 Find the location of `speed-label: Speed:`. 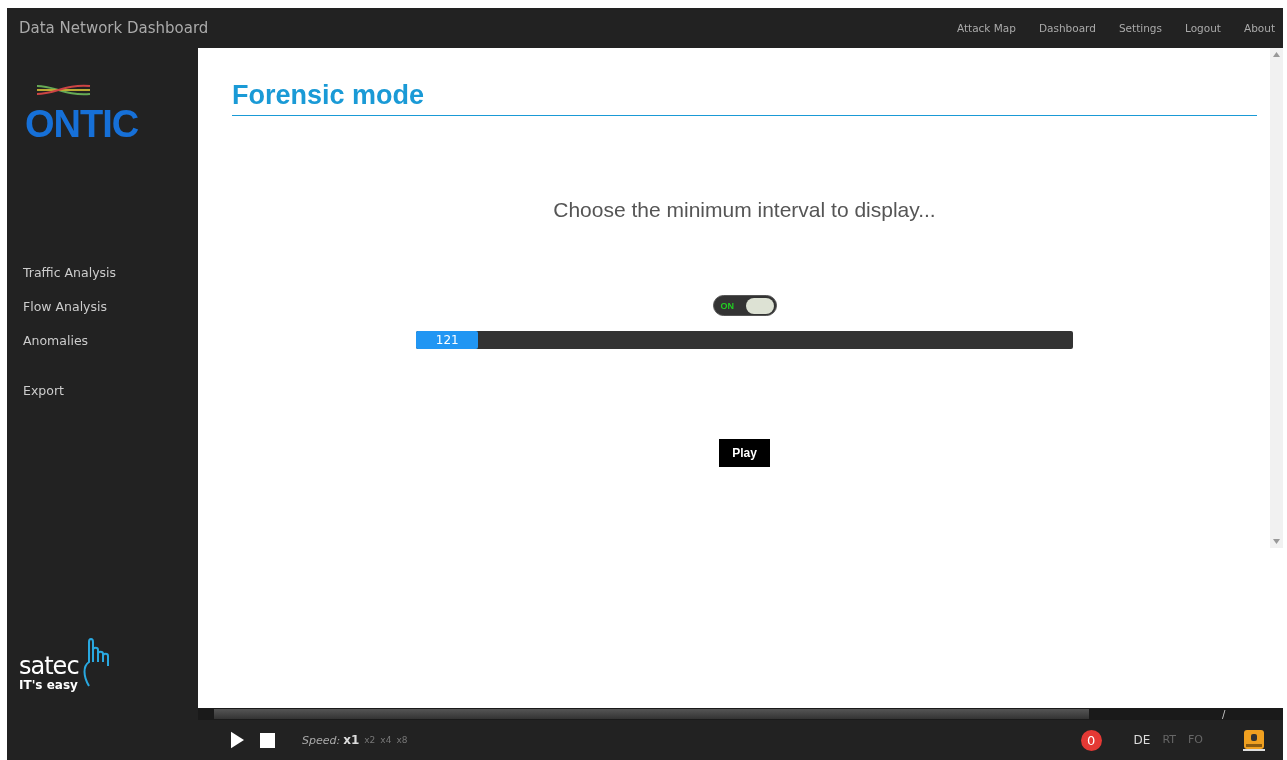

speed-label: Speed: is located at coordinates (321, 740).